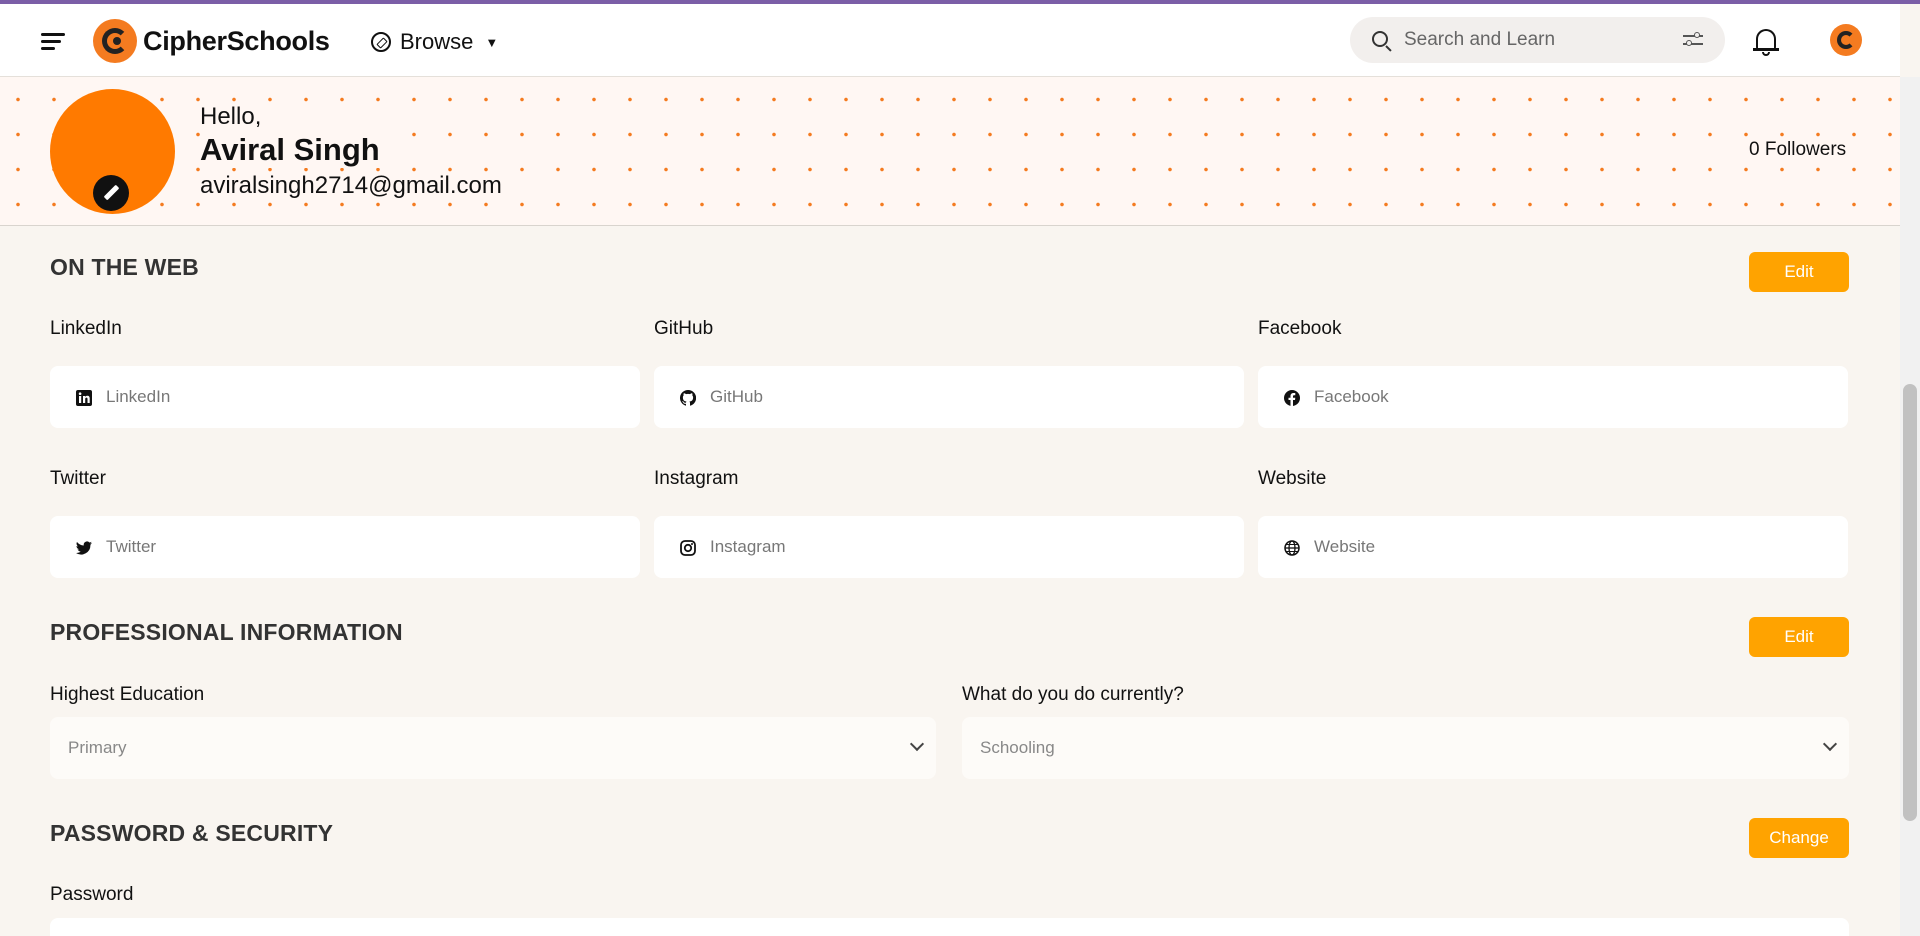 The image size is (1920, 936). I want to click on instagram-label: Instagram, so click(696, 478).